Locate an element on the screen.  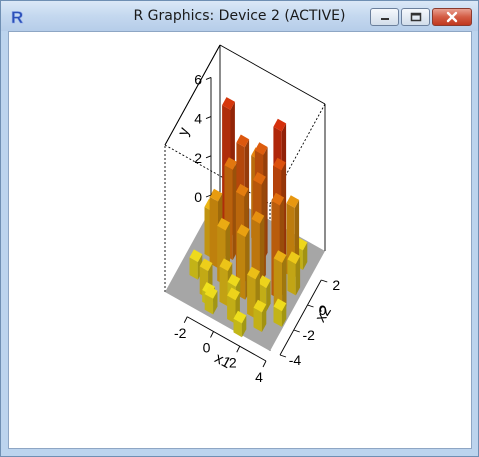
x1-tick-label: -2 is located at coordinates (180, 333).